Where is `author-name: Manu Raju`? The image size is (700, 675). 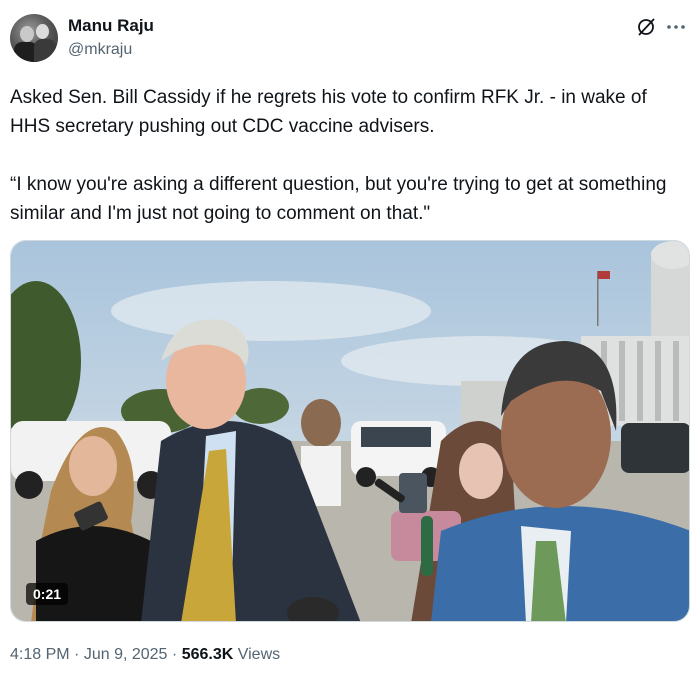
author-name: Manu Raju is located at coordinates (111, 26).